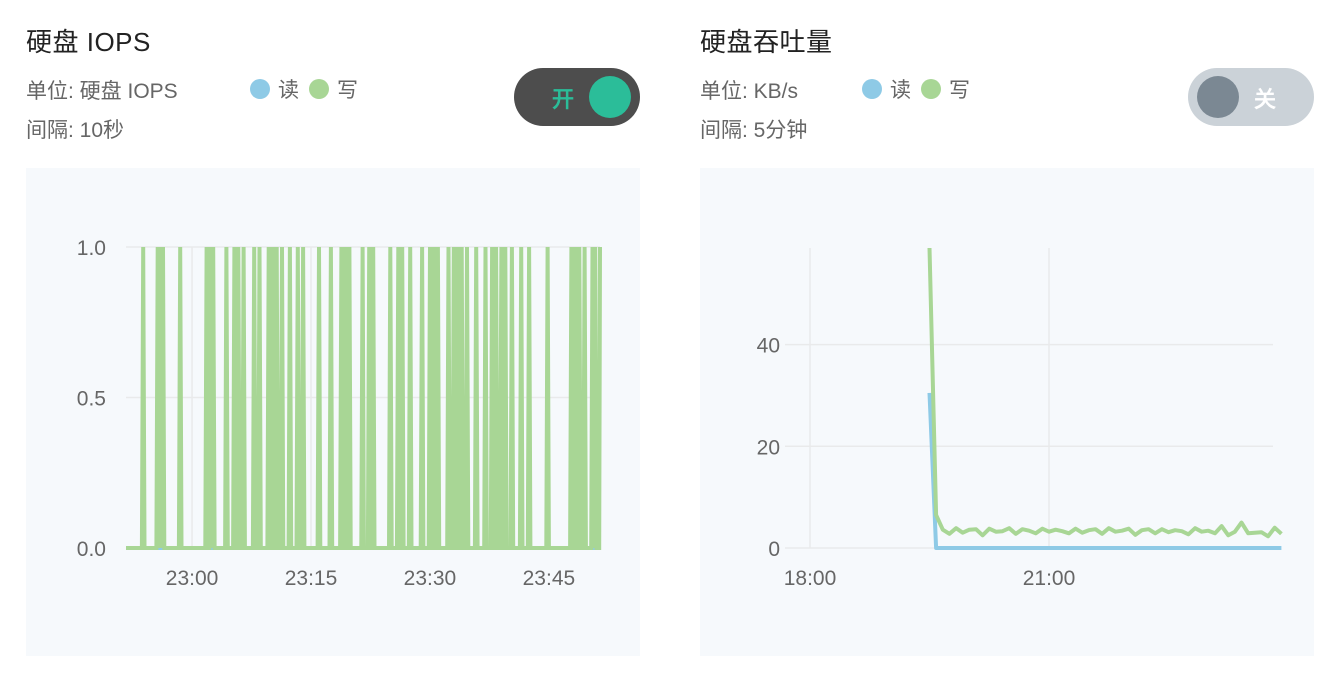 The width and height of the screenshot is (1340, 680). Describe the element at coordinates (577, 97) in the screenshot. I see `iops-toggle-switch: 开` at that location.